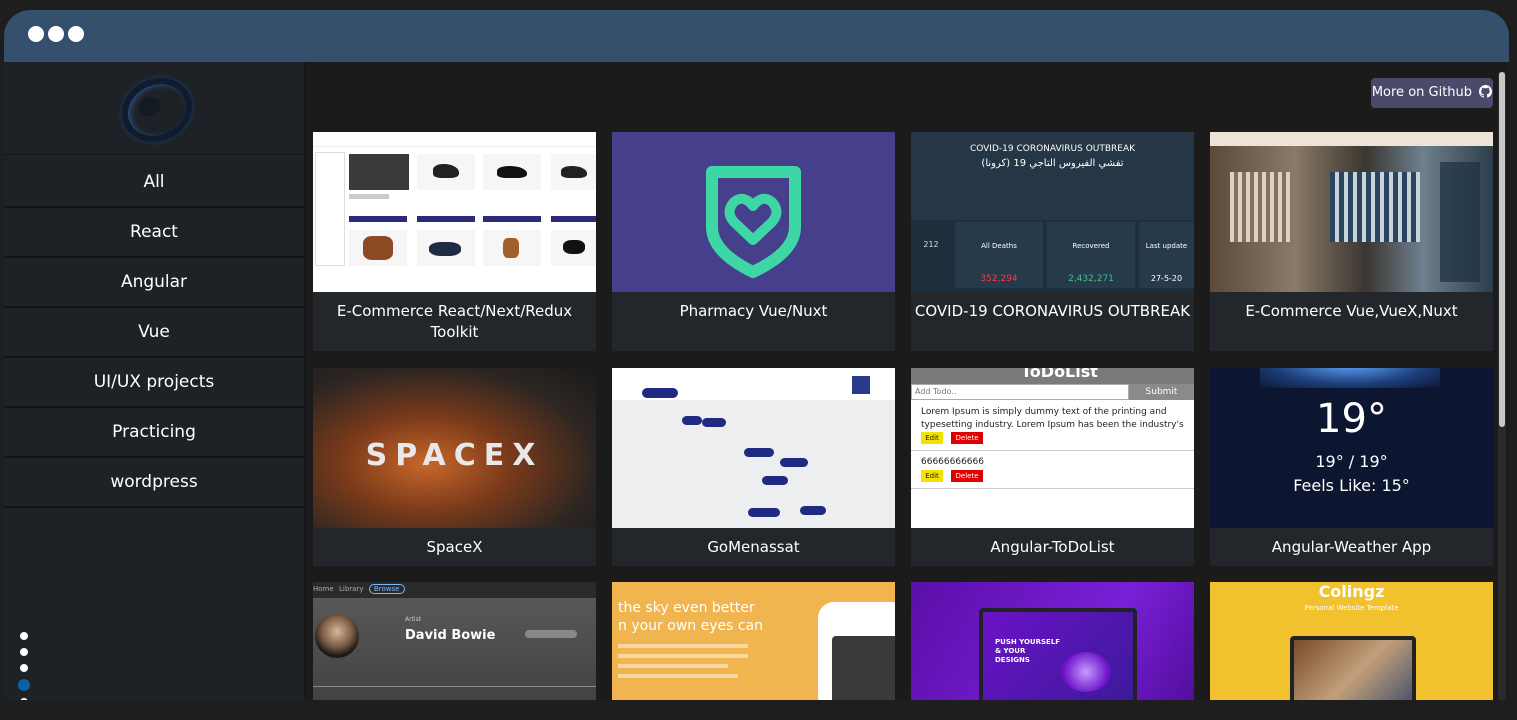  Describe the element at coordinates (413, 619) in the screenshot. I see `music-artist-label: Artist` at that location.